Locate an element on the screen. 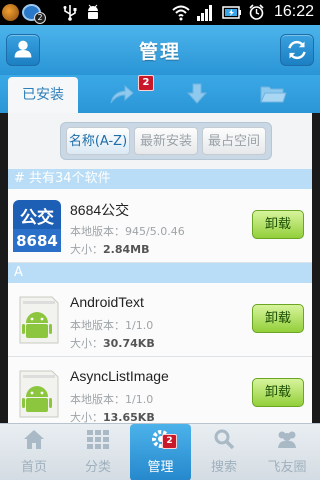  clock: 16:22 is located at coordinates (293, 11).